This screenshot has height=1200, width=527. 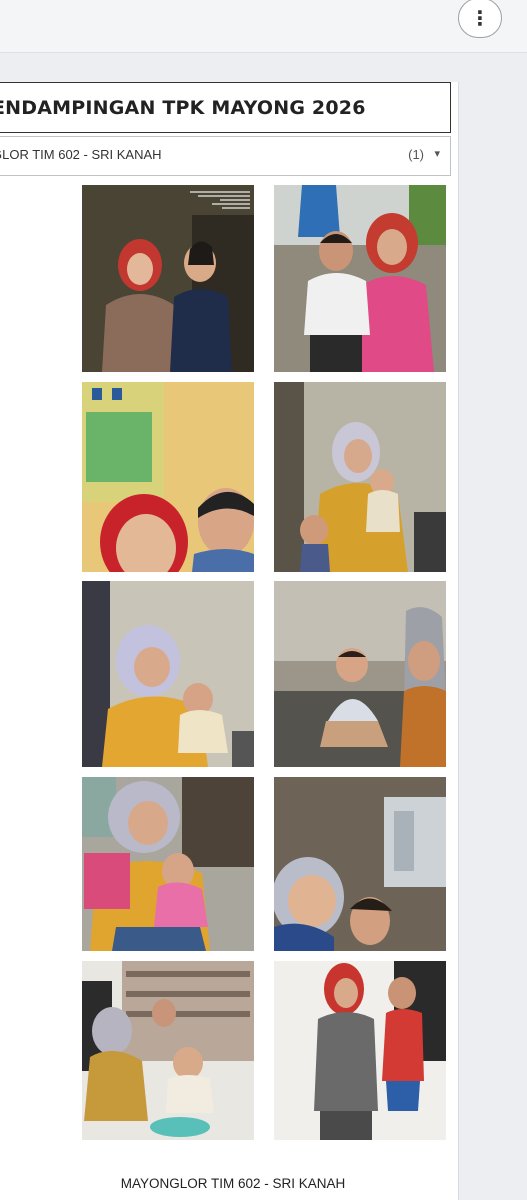 I want to click on vertical-ellipsis-icon: ⋮, so click(x=480, y=18).